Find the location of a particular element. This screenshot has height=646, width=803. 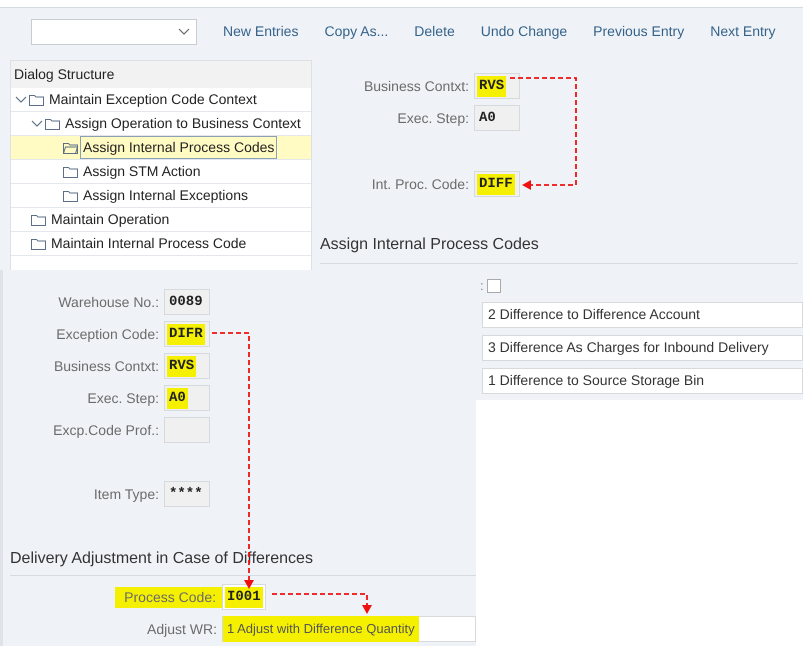

field-label: Exception Code: is located at coordinates (107, 334).